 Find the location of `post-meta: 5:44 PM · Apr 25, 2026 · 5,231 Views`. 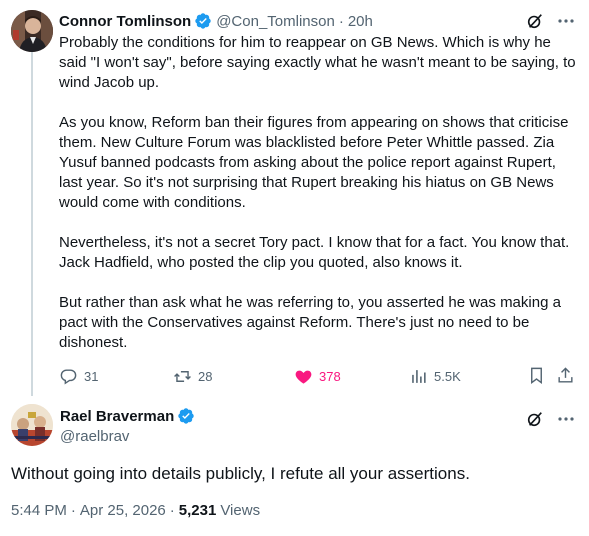

post-meta: 5:44 PM · Apr 25, 2026 · 5,231 Views is located at coordinates (135, 510).